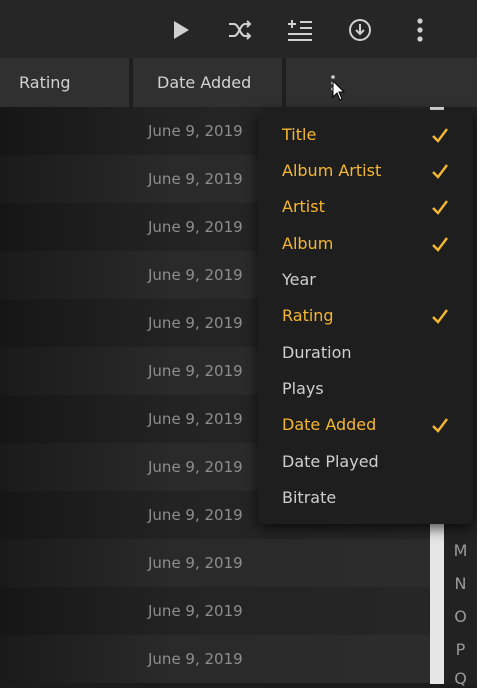 The width and height of the screenshot is (477, 688). What do you see at coordinates (460, 678) in the screenshot?
I see `alphabet-index-letter: Q` at bounding box center [460, 678].